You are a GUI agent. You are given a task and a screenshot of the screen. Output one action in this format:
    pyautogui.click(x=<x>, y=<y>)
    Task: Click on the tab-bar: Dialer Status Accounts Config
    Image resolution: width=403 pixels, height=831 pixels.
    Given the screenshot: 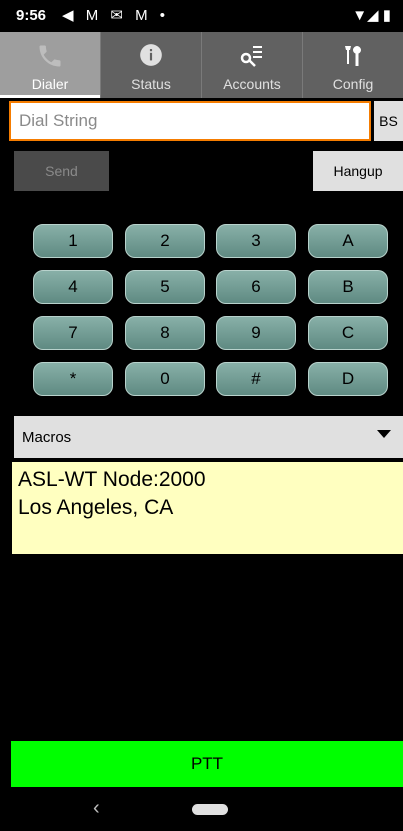 What is the action you would take?
    pyautogui.click(x=201, y=65)
    